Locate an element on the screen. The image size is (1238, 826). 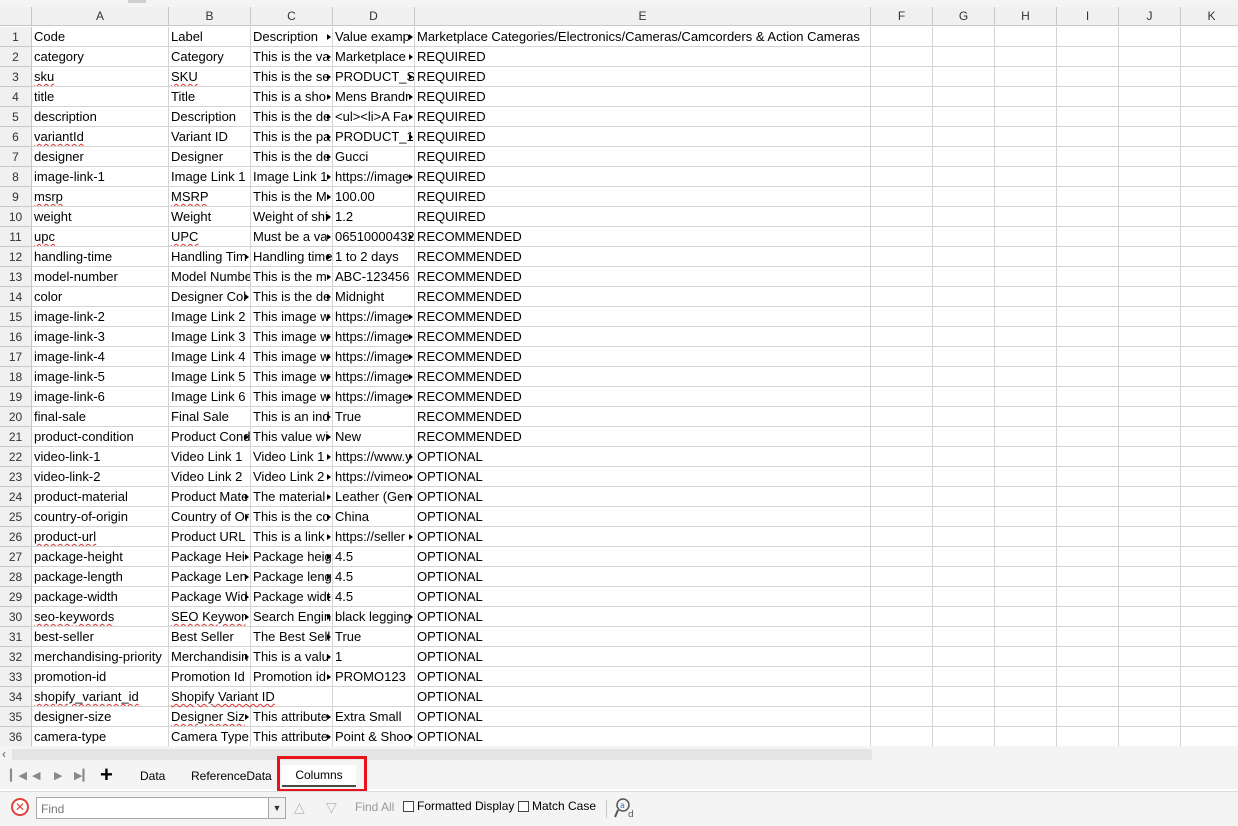
cell-a: package-height is located at coordinates (100, 557).